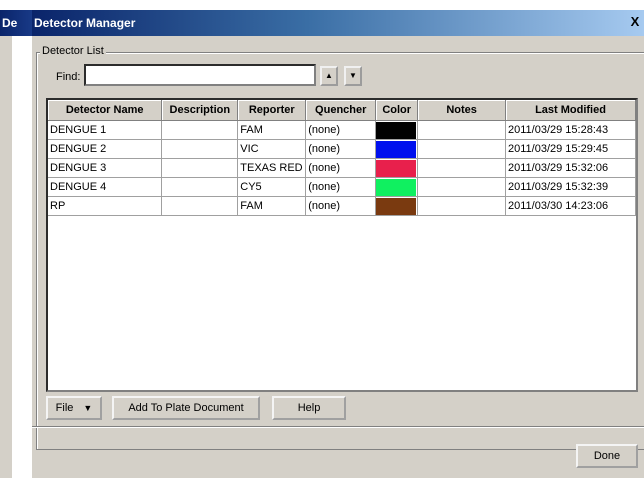  Describe the element at coordinates (105, 187) in the screenshot. I see `detector-name-cell: DENGUE 4` at that location.